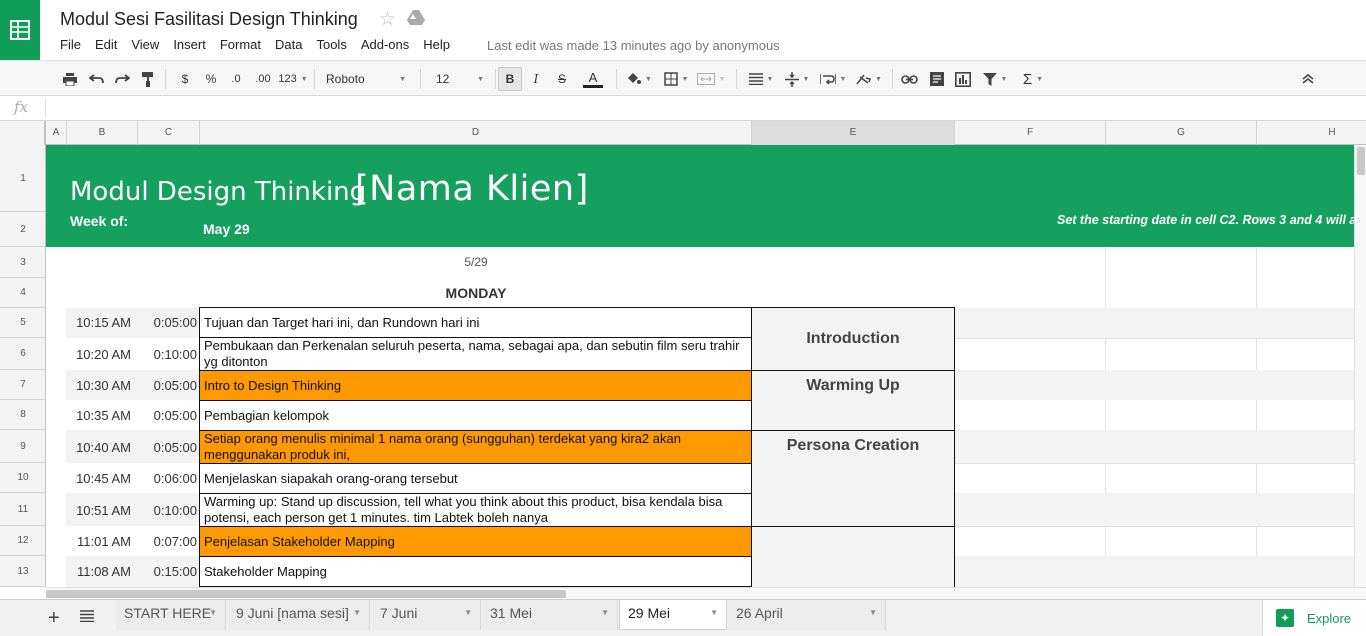 The image size is (1366, 636). I want to click on session-cell: Introduction, so click(853, 339).